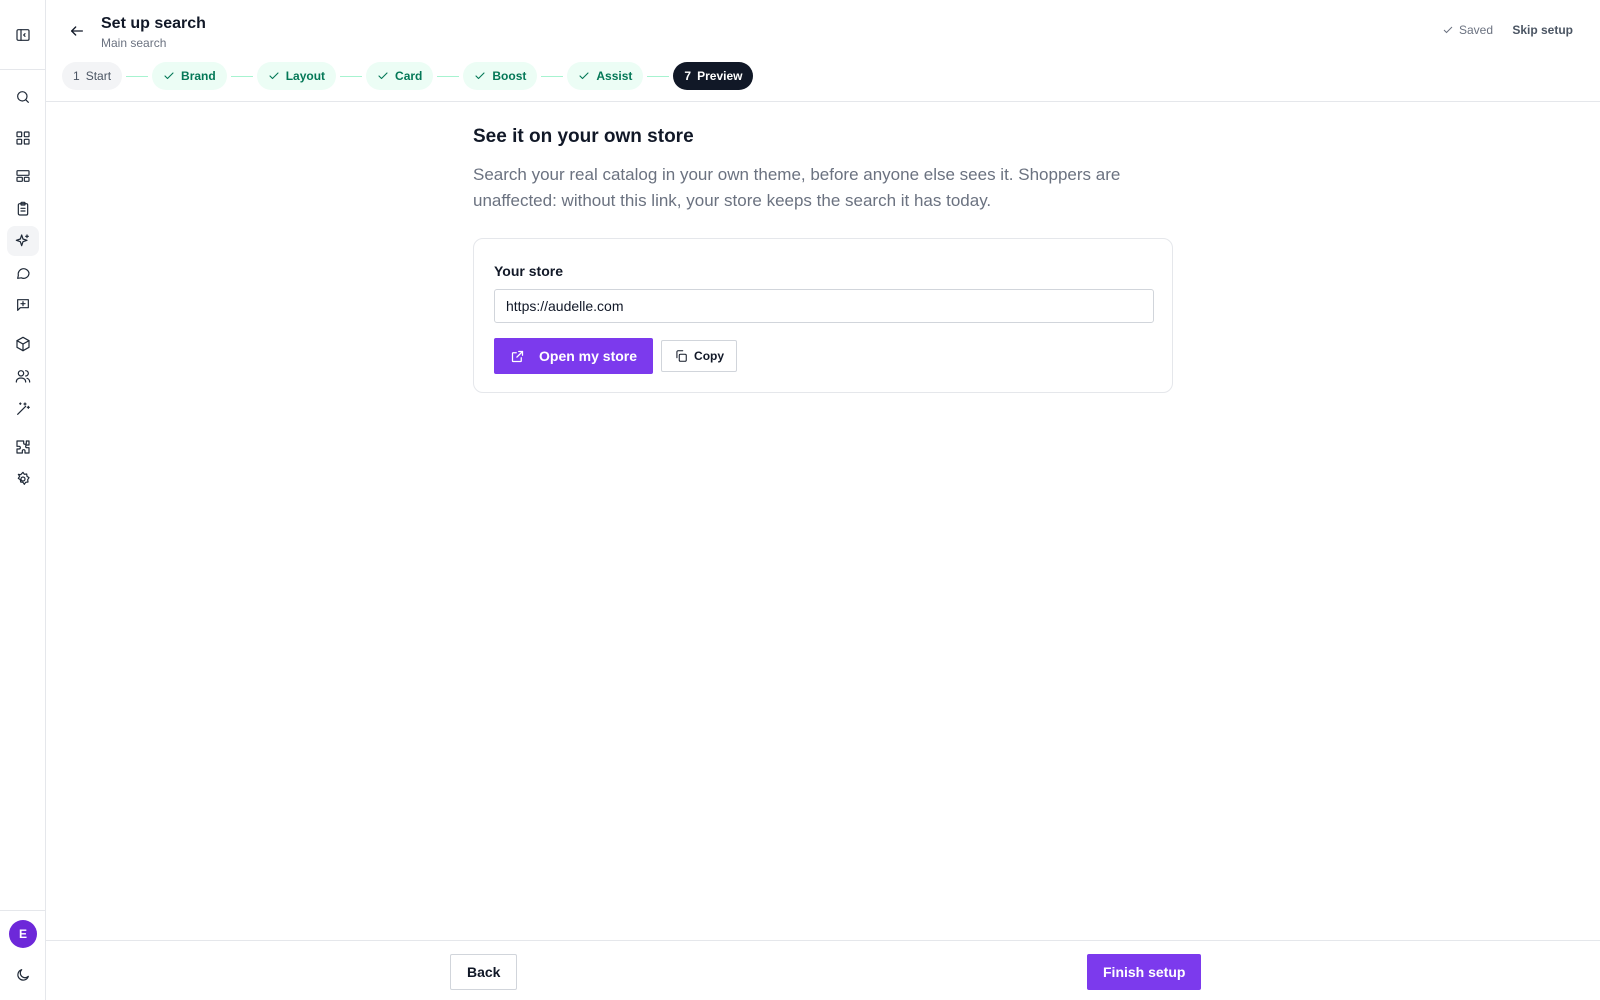  What do you see at coordinates (305, 76) in the screenshot?
I see `step-label: Layout` at bounding box center [305, 76].